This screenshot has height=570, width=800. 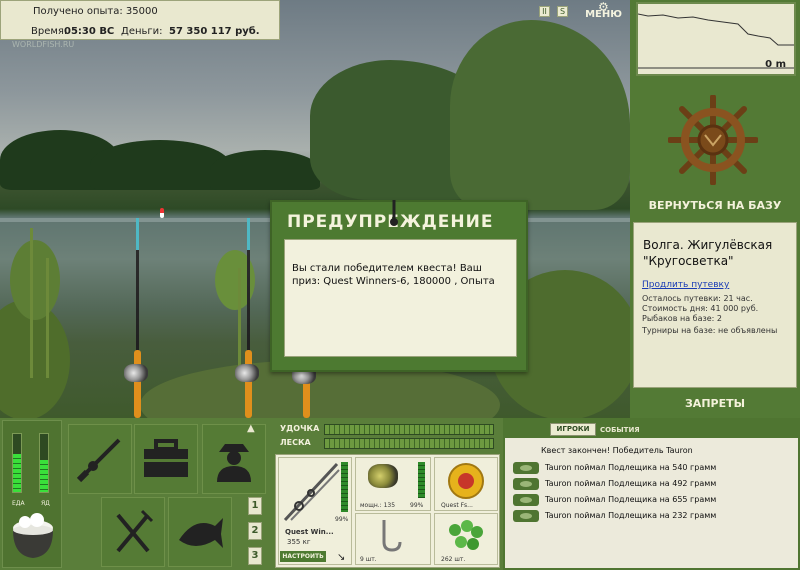 What do you see at coordinates (417, 505) in the screenshot?
I see `reel-condition: 99%` at bounding box center [417, 505].